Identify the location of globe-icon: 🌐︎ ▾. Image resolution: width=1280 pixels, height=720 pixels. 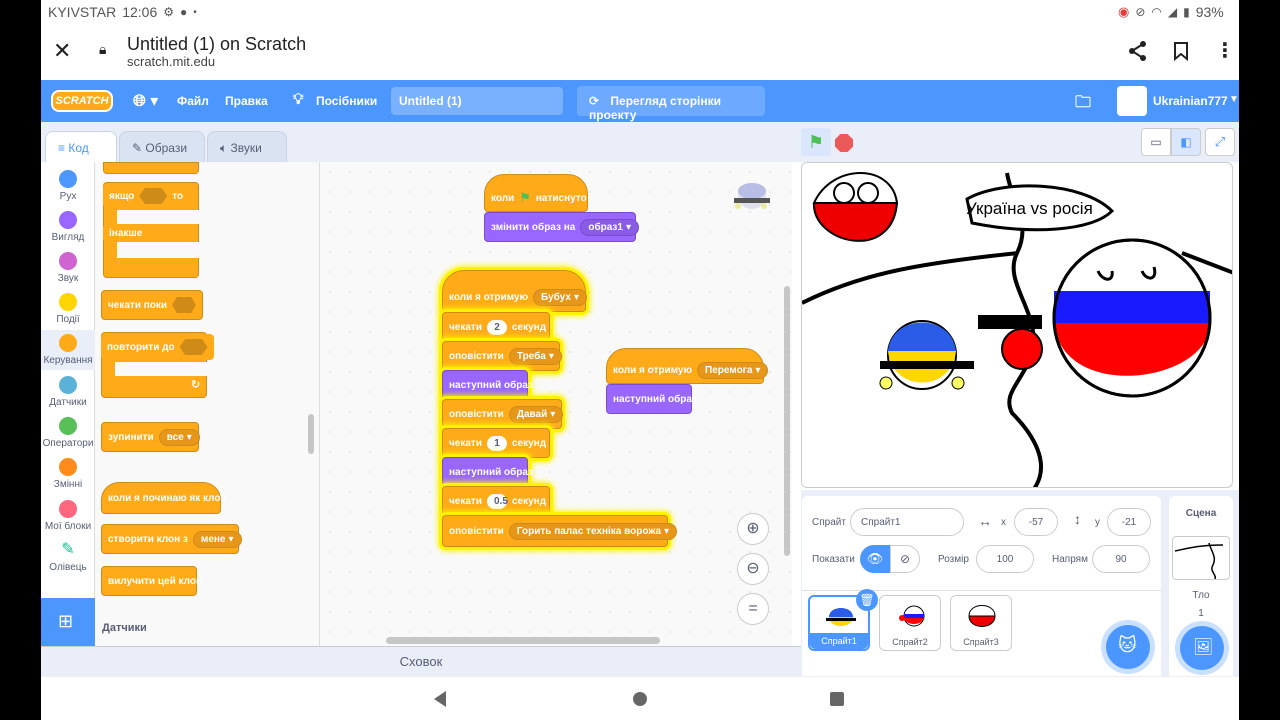
(145, 101).